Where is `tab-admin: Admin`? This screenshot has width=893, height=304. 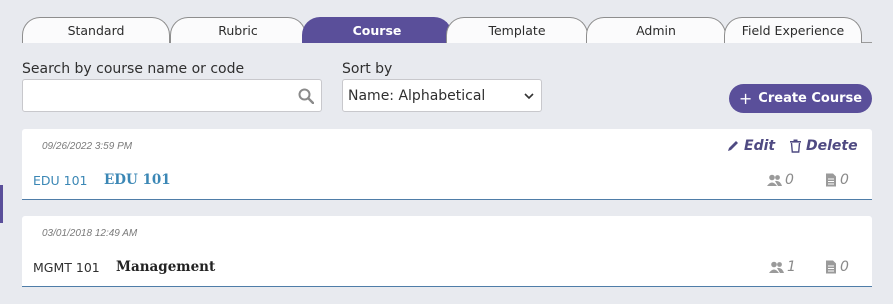
tab-admin: Admin is located at coordinates (656, 30).